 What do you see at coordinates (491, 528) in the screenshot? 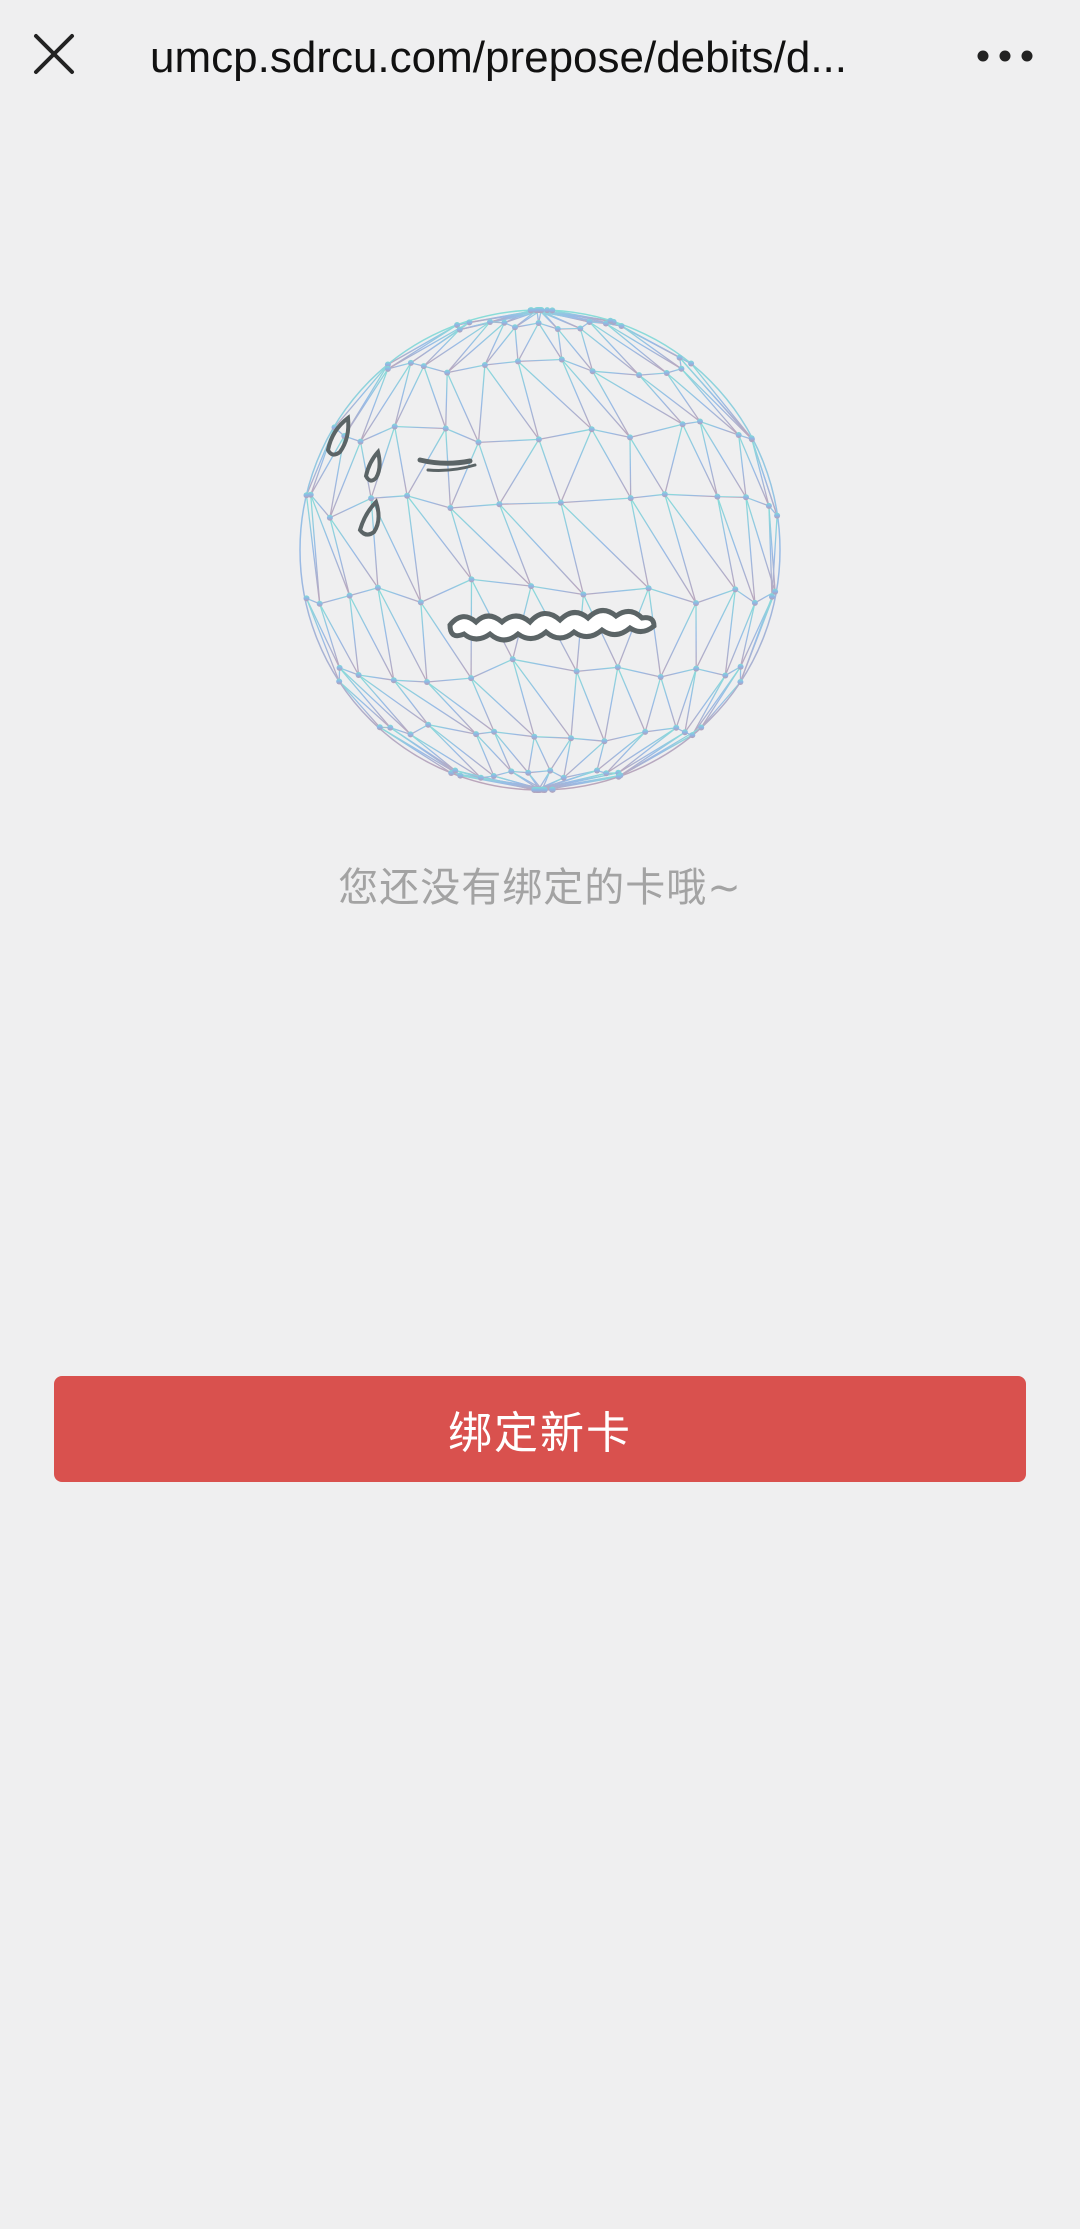
I see `face` at bounding box center [491, 528].